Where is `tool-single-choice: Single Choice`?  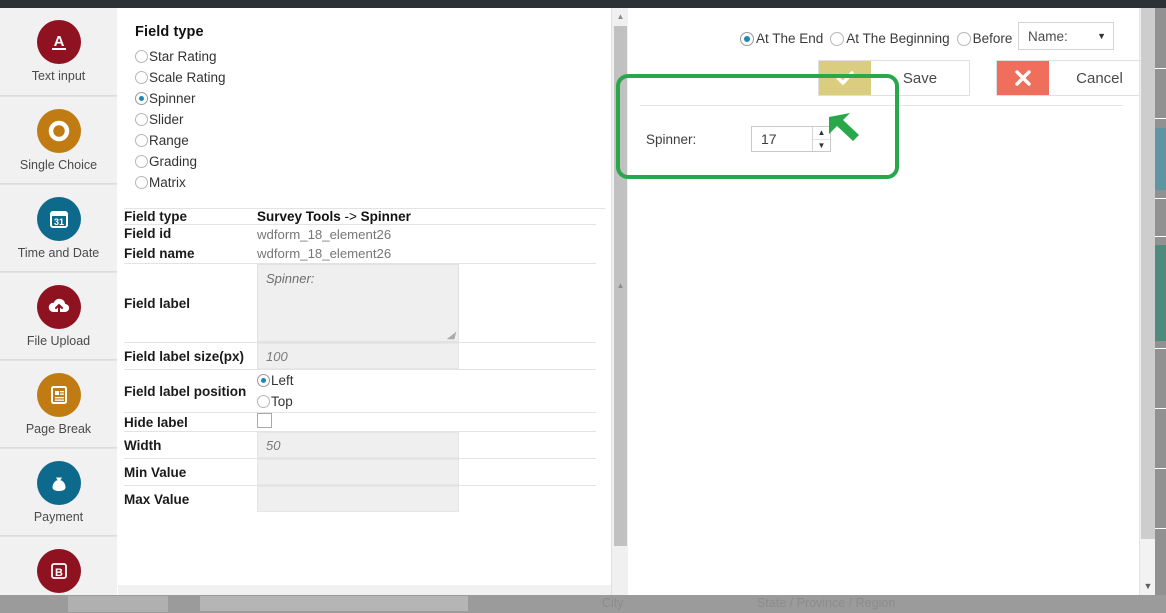
tool-single-choice: Single Choice is located at coordinates (58, 140).